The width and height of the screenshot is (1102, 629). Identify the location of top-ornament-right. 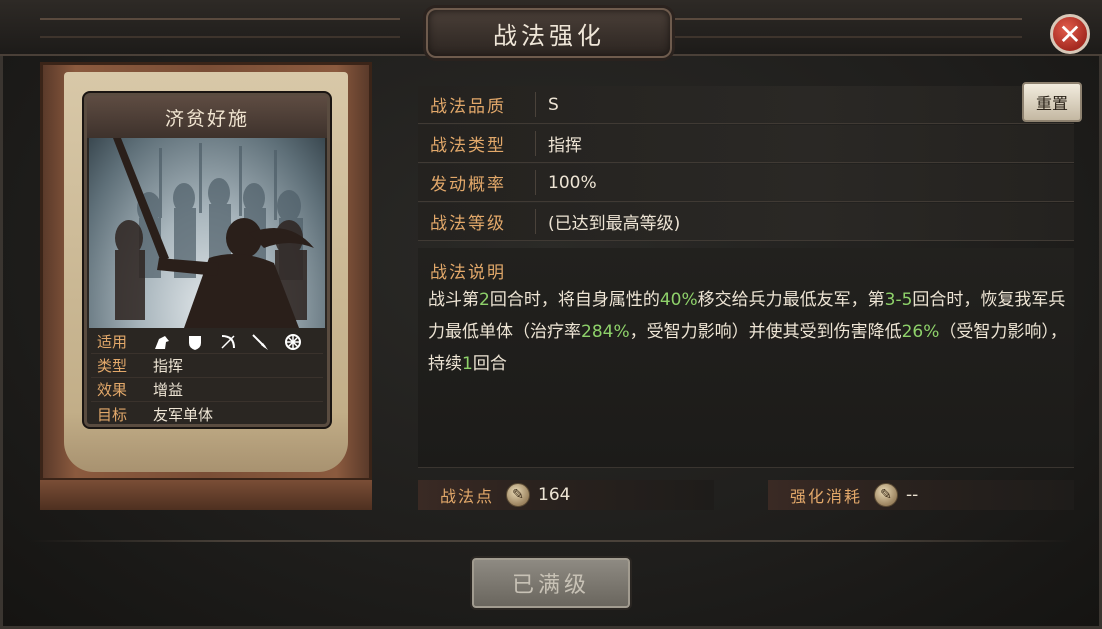
(842, 28).